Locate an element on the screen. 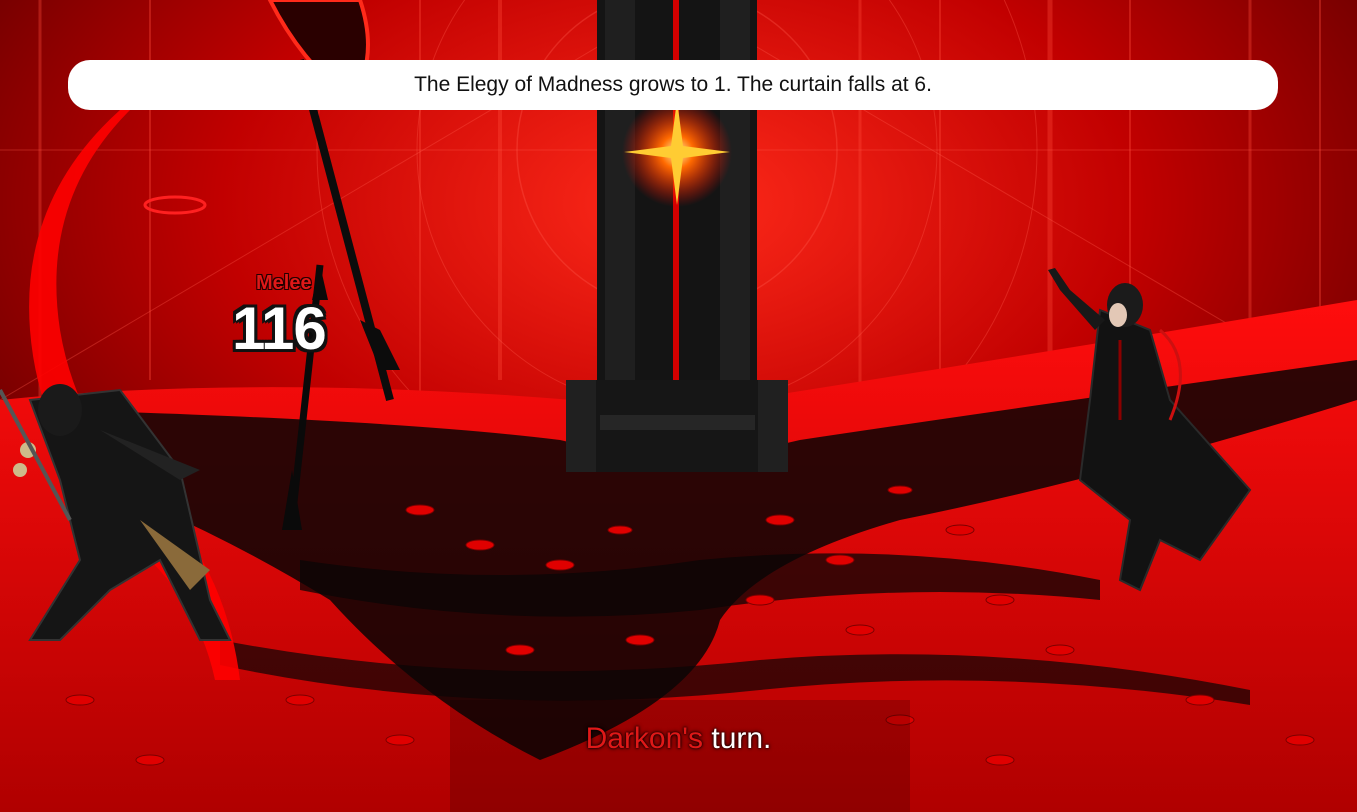  damage-type-label: Melee is located at coordinates (284, 283).